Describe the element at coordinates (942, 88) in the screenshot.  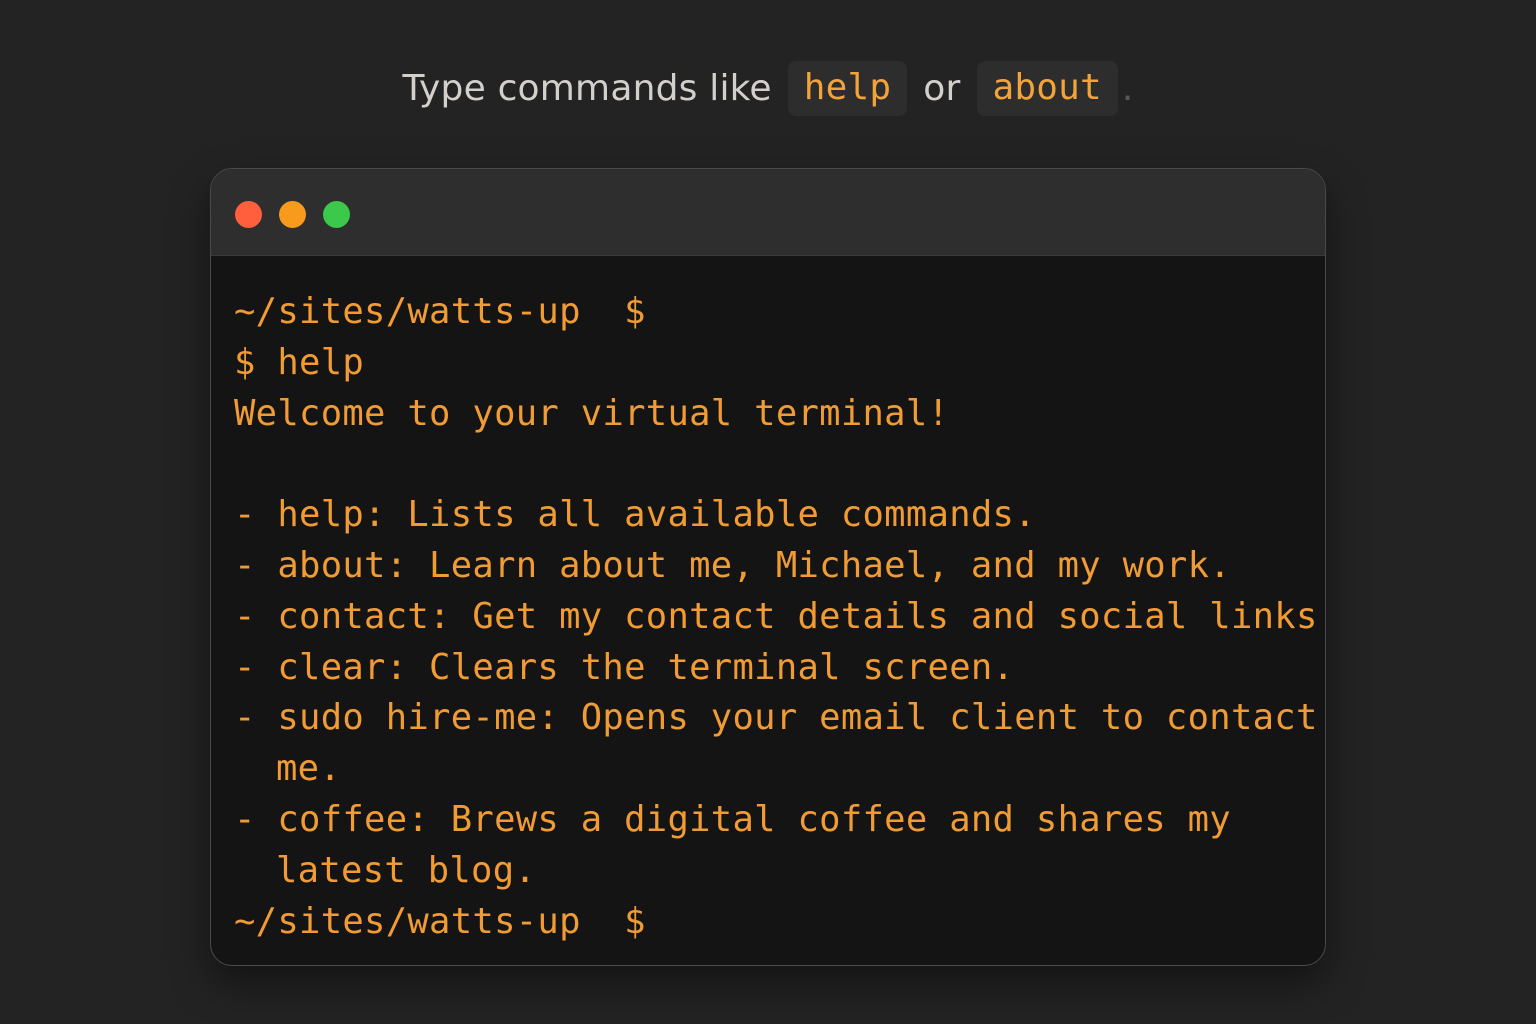
I see `hint-connector: or` at that location.